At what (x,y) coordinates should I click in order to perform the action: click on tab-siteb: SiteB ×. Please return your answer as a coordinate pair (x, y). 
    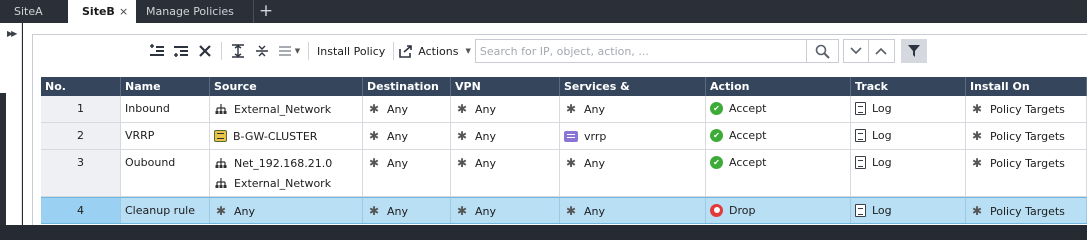
    Looking at the image, I should click on (102, 11).